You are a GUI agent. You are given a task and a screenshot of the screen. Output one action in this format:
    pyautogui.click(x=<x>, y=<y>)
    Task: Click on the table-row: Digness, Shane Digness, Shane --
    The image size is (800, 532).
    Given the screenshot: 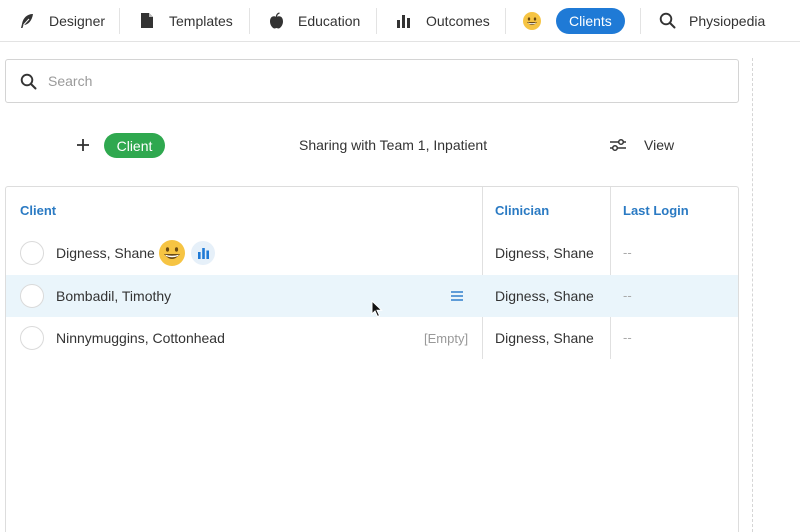 What is the action you would take?
    pyautogui.click(x=372, y=253)
    